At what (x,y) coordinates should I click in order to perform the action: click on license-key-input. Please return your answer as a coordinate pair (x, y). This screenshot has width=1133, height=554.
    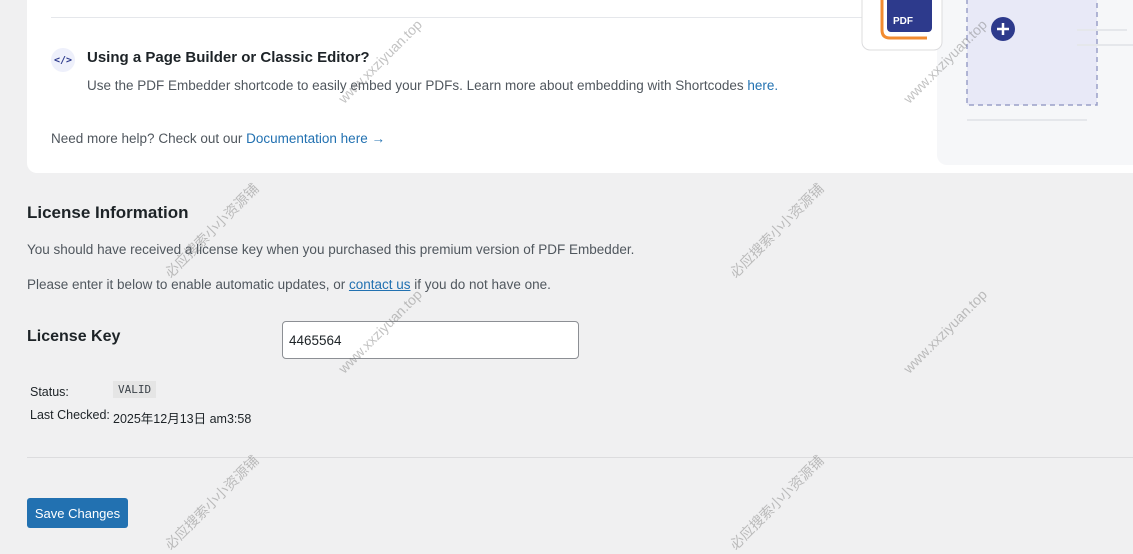
    Looking at the image, I should click on (430, 340).